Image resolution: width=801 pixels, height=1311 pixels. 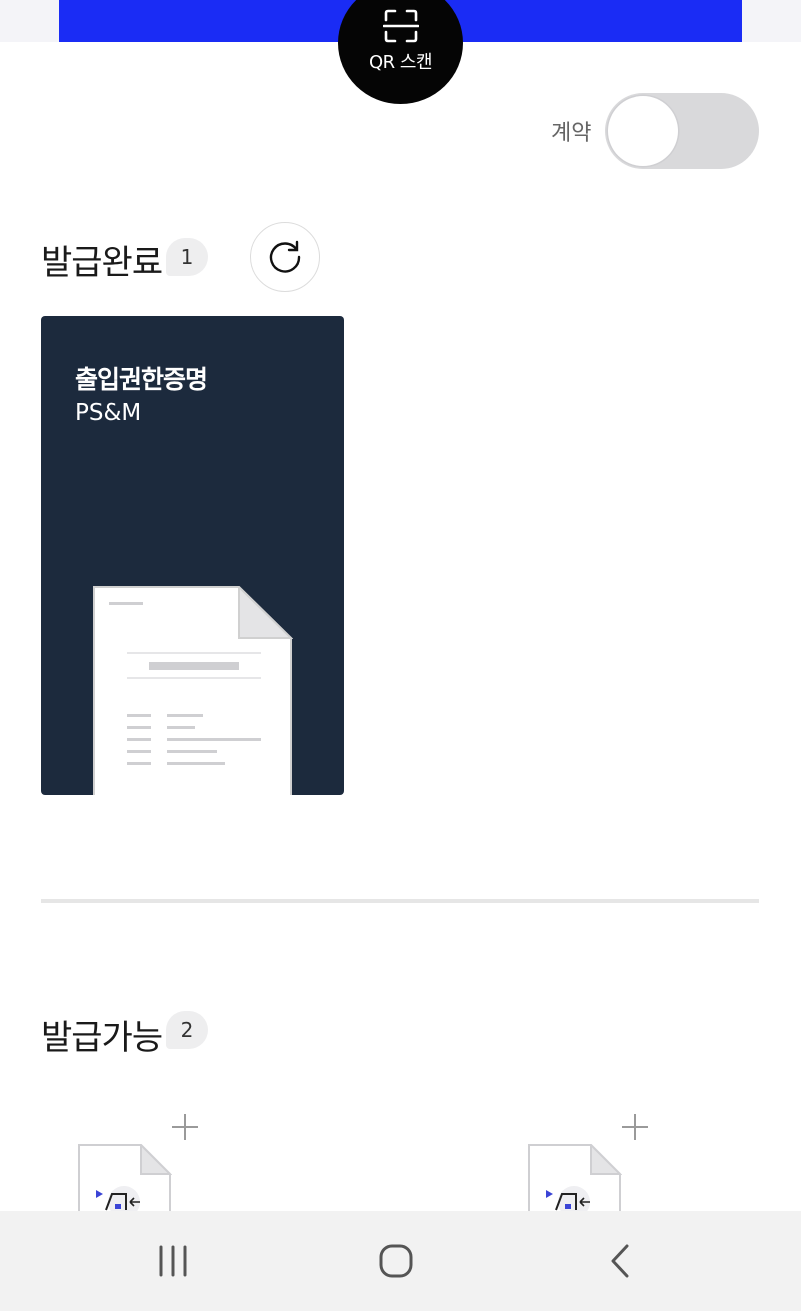 I want to click on contract-toggle-label: 계약, so click(x=571, y=133).